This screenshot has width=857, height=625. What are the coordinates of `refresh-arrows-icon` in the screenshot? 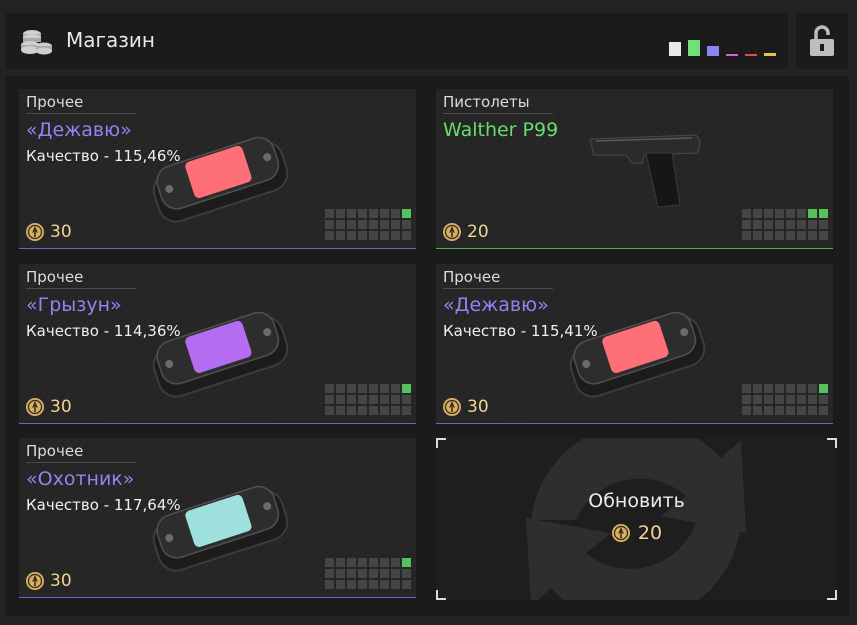 It's located at (636, 519).